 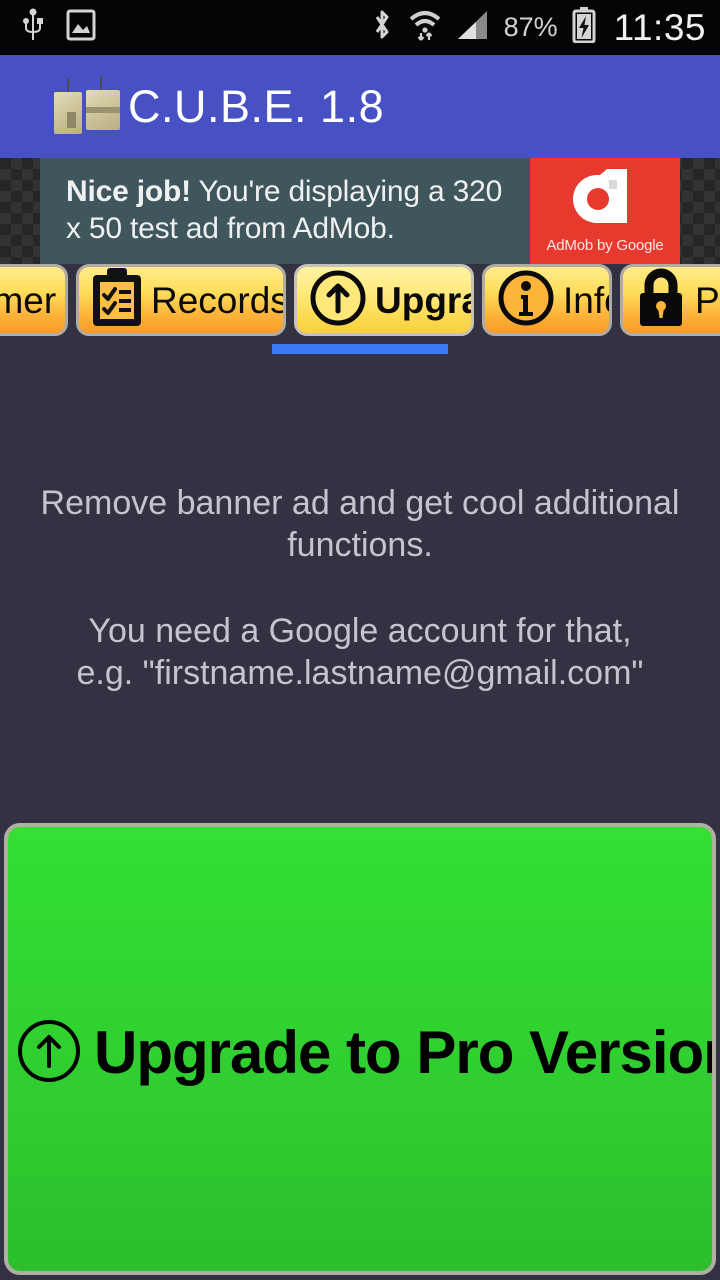 What do you see at coordinates (360, 673) in the screenshot?
I see `google-account-line-2: e.g. "firstname.lastname@gmail.com"` at bounding box center [360, 673].